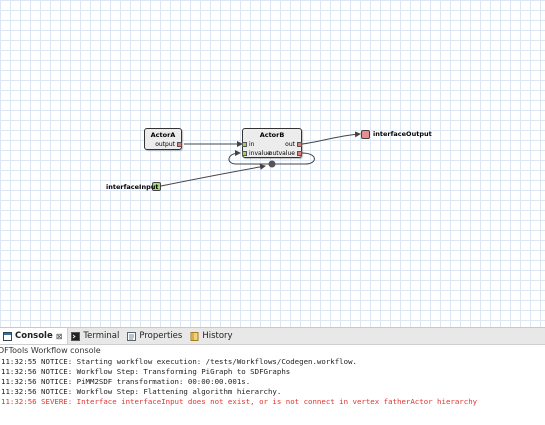 This screenshot has height=425, width=545. What do you see at coordinates (165, 144) in the screenshot?
I see `actor-a-port-output-label: output` at bounding box center [165, 144].